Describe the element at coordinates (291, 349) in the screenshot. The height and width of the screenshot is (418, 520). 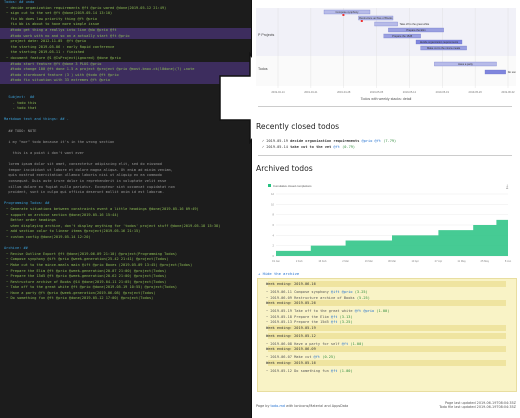
I see `week-header: Week ending: 2019-06-09` at that location.